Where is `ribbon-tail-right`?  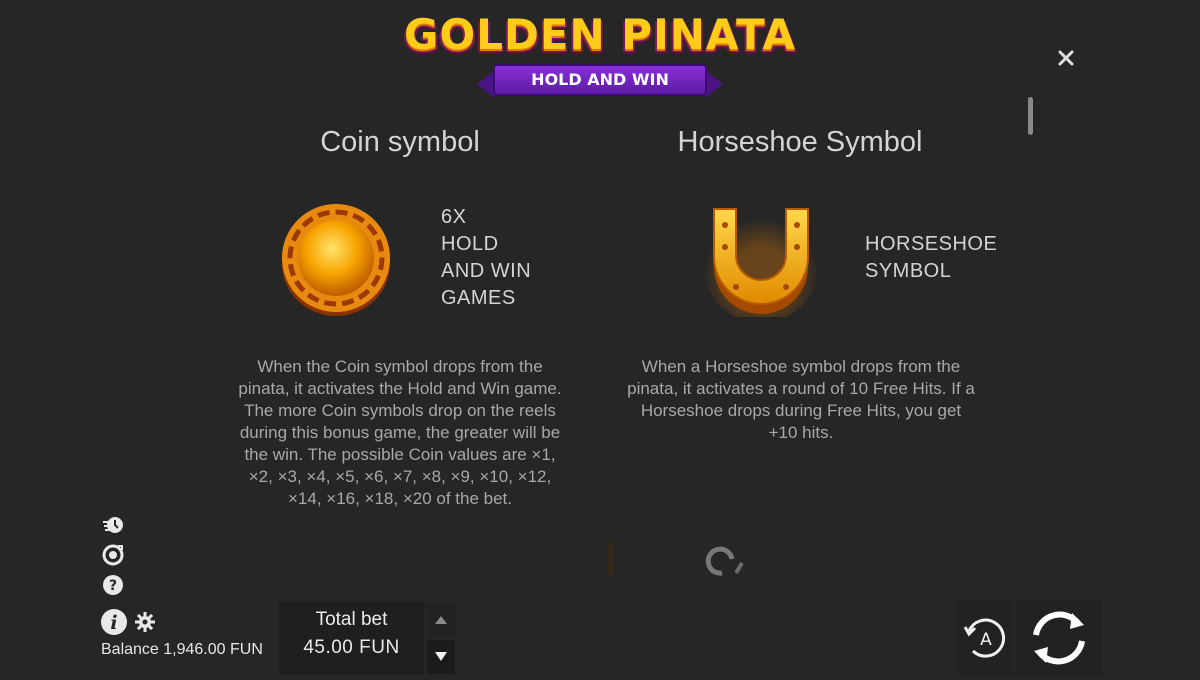 ribbon-tail-right is located at coordinates (714, 84).